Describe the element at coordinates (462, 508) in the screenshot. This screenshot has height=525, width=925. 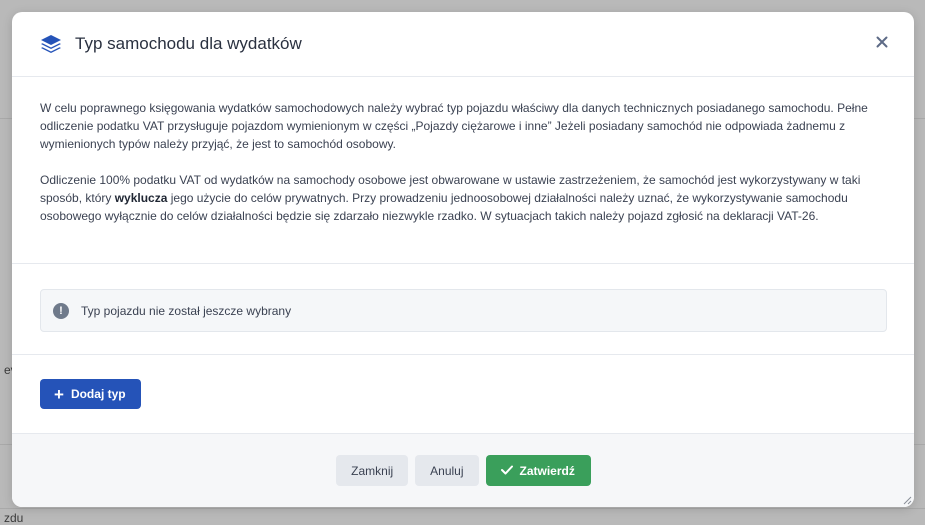
I see `background-divider` at that location.